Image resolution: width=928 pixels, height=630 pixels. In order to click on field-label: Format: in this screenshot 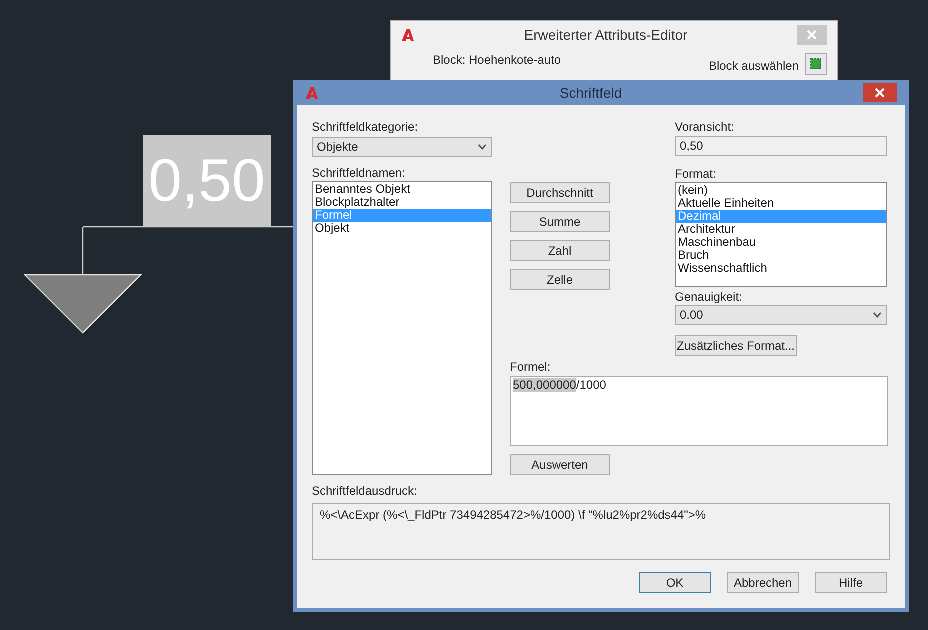, I will do `click(696, 174)`.